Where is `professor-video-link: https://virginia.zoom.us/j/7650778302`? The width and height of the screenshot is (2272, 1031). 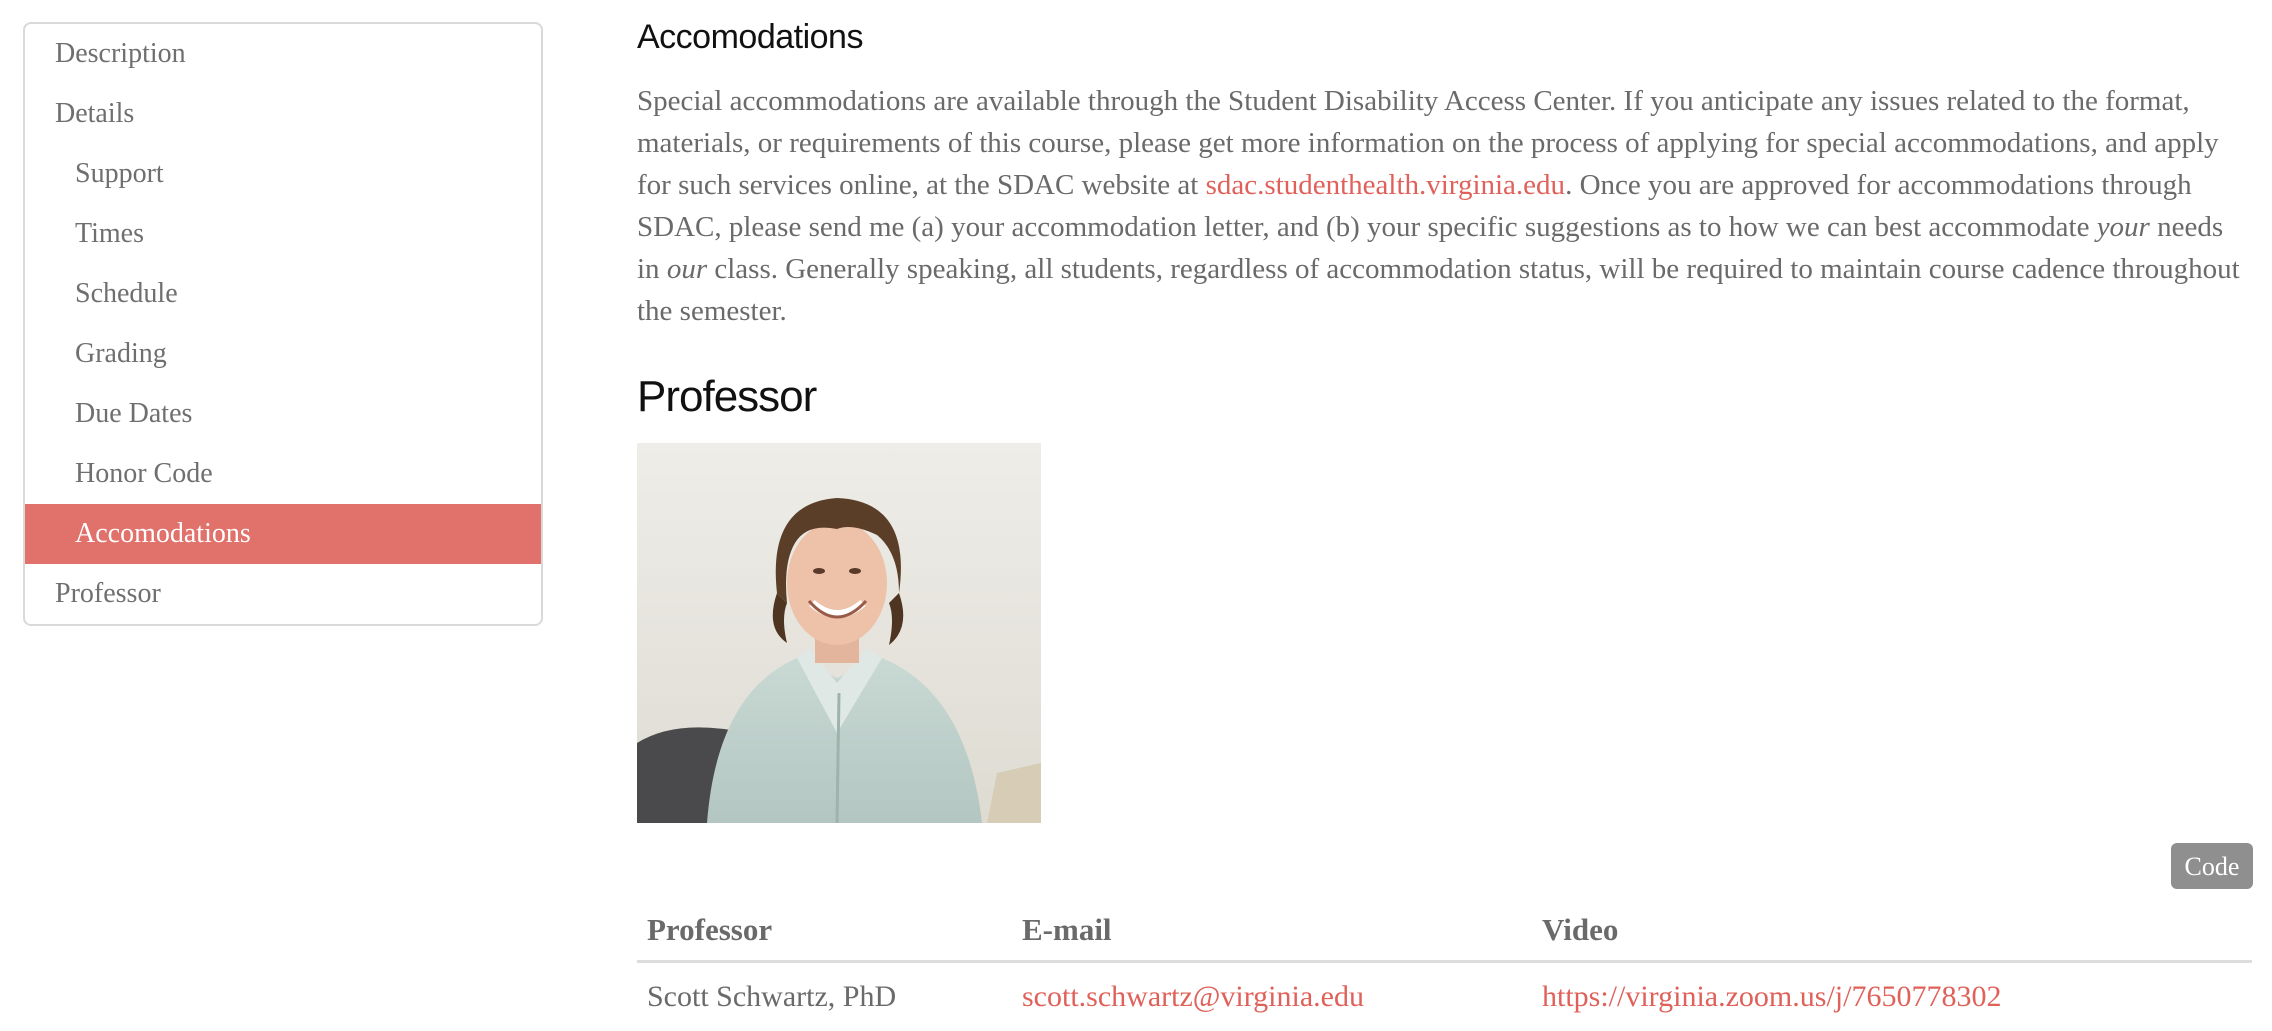 professor-video-link: https://virginia.zoom.us/j/7650778302 is located at coordinates (1771, 996).